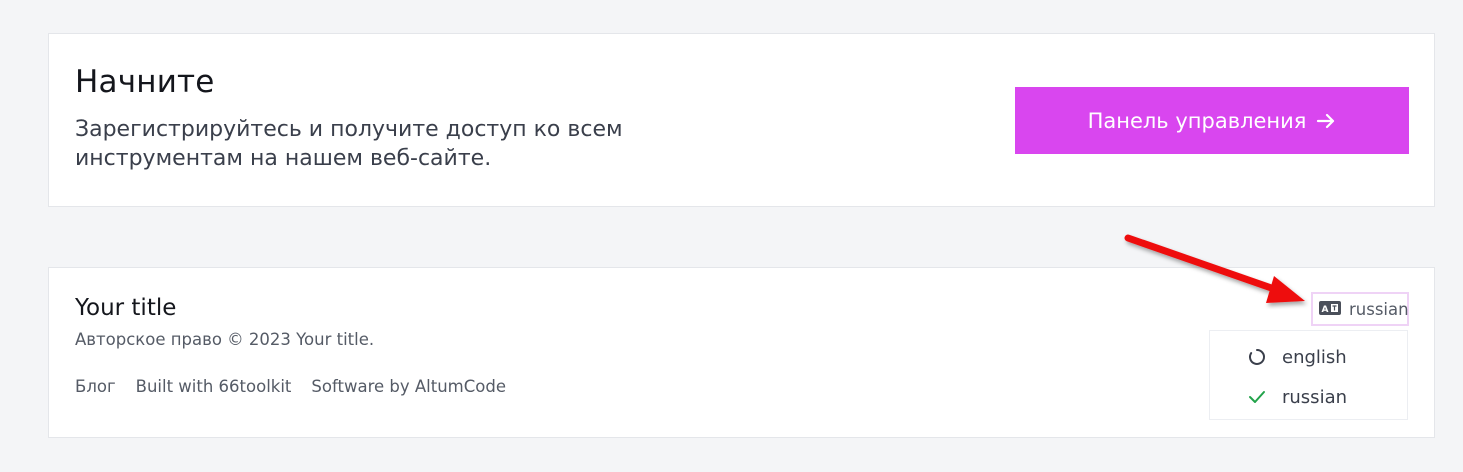 This screenshot has height=472, width=1463. What do you see at coordinates (408, 386) in the screenshot?
I see `footer-link-software-by: Software by AltumCode` at bounding box center [408, 386].